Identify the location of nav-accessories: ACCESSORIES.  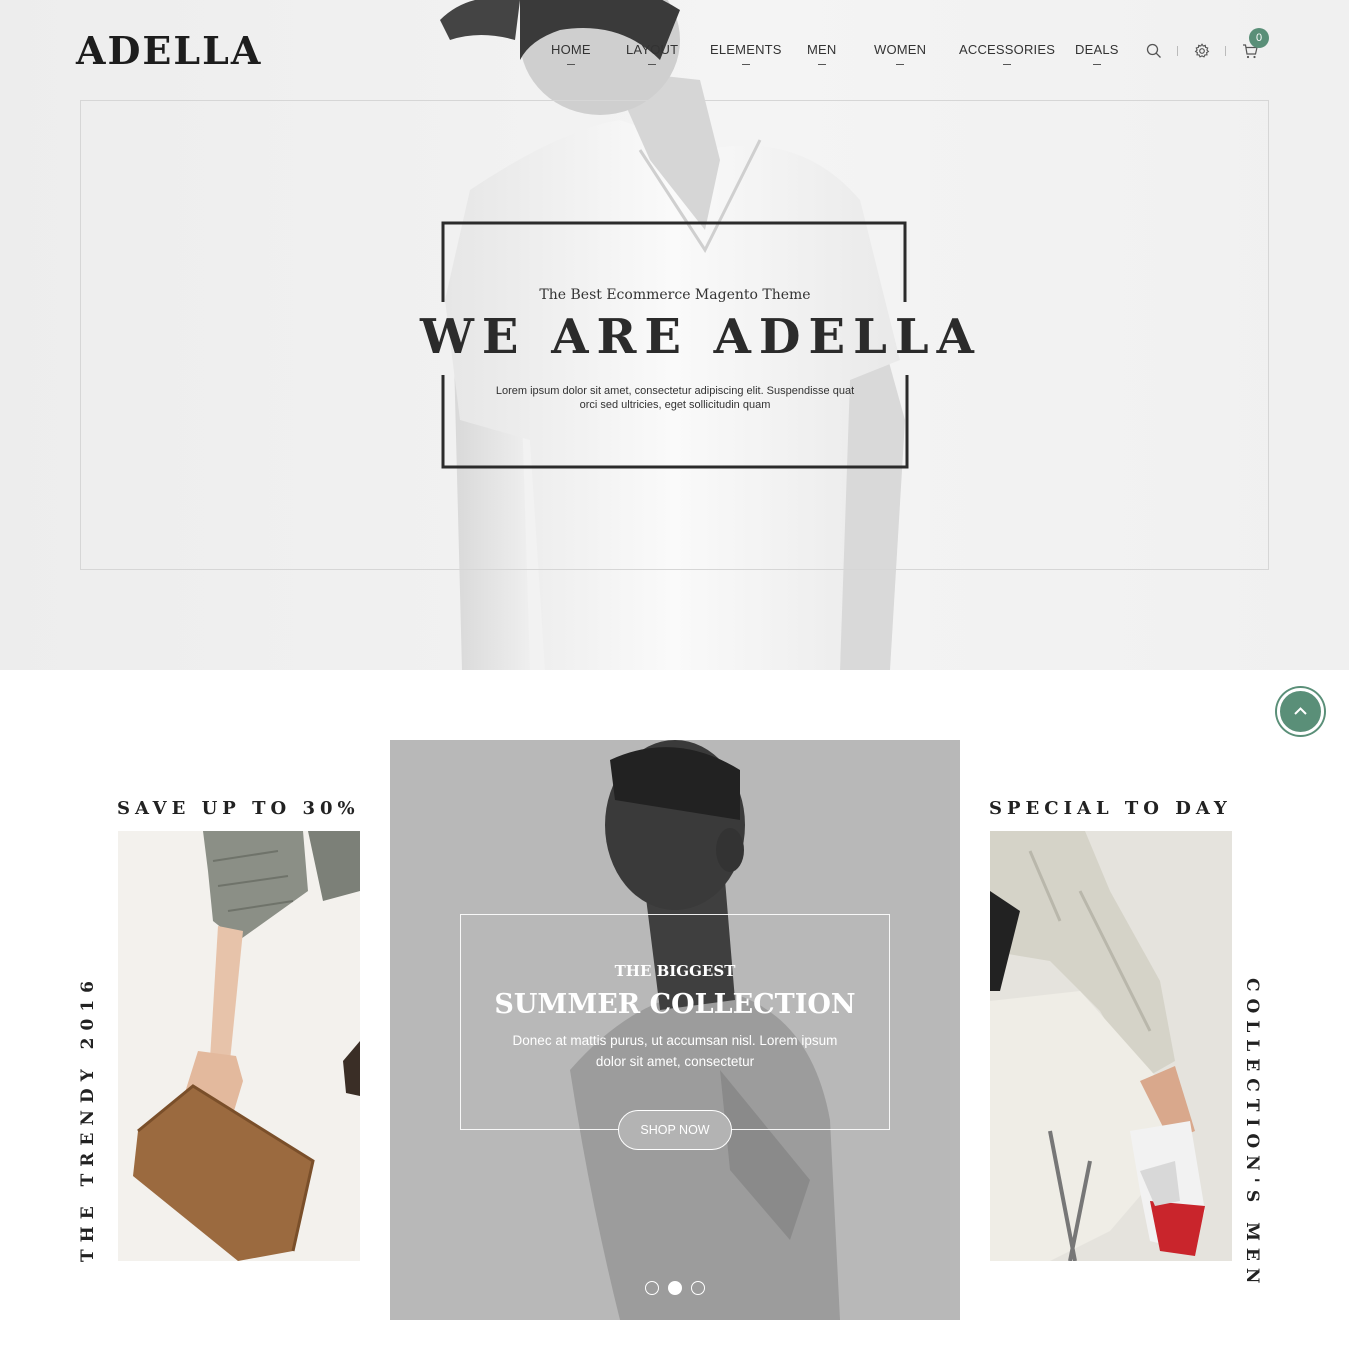
(1007, 53).